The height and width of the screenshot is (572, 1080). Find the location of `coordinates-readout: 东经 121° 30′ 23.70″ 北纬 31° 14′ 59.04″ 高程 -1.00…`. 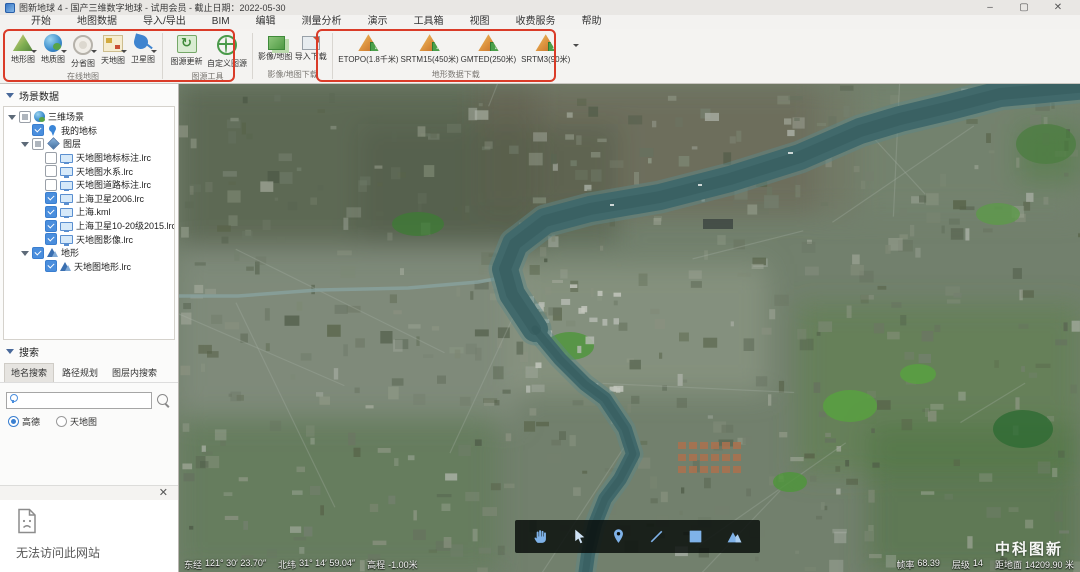

coordinates-readout: 东经 121° 30′ 23.70″ 北纬 31° 14′ 59.04″ 高程 -1.00… is located at coordinates (301, 564).